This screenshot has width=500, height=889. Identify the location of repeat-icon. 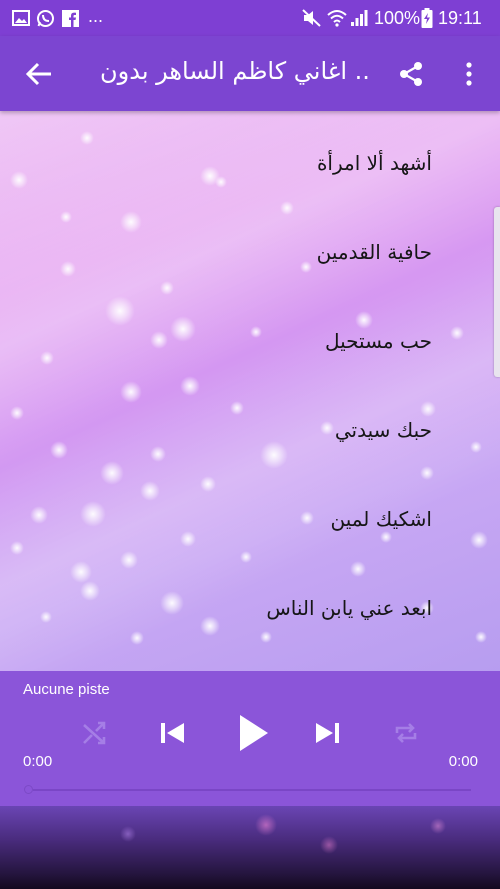
(406, 733).